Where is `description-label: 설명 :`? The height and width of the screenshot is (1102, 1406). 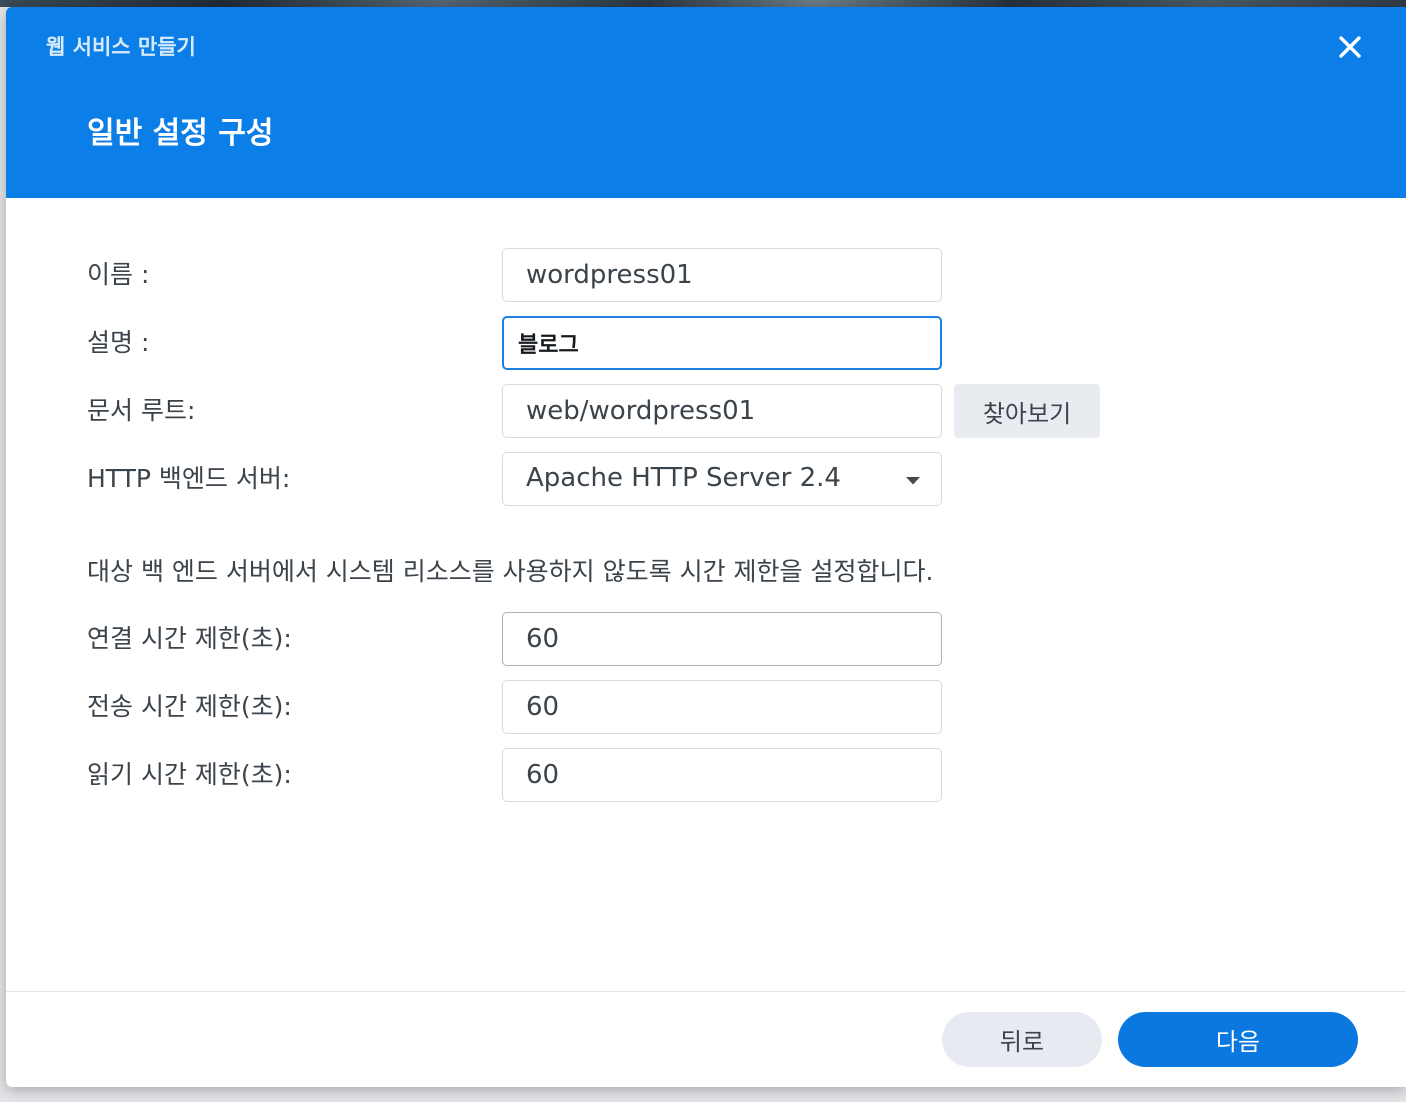
description-label: 설명 : is located at coordinates (118, 342).